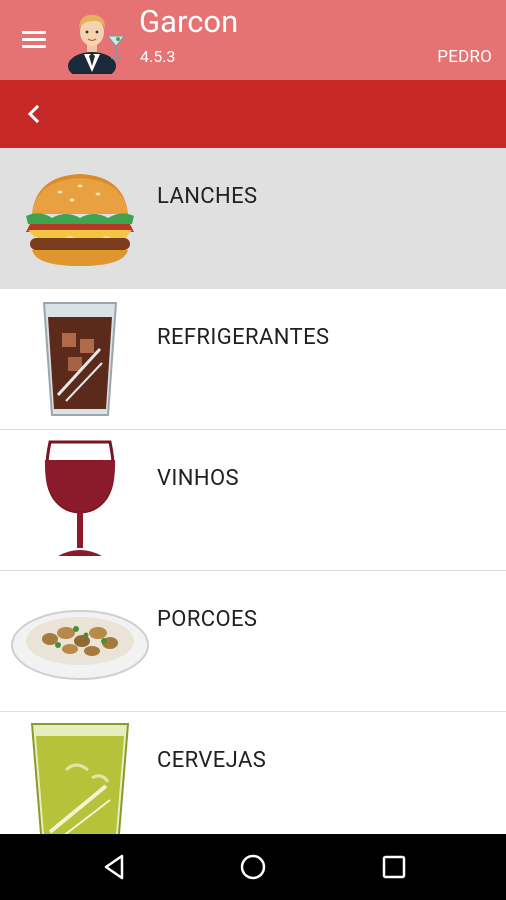  Describe the element at coordinates (198, 478) in the screenshot. I see `category-label: VINHOS` at that location.